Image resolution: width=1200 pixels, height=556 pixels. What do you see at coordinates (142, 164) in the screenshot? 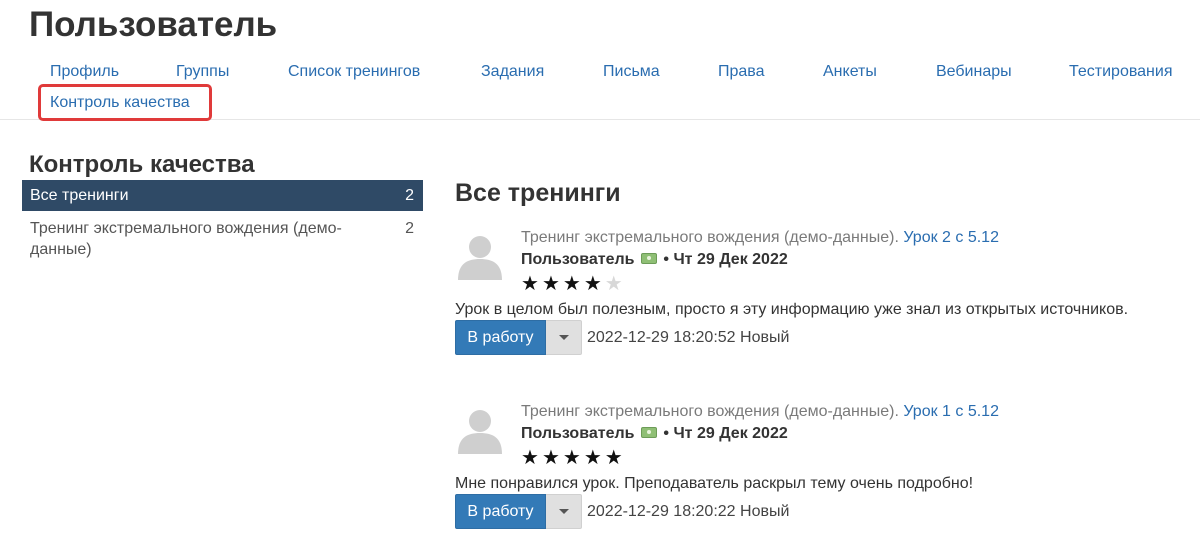
I see `sidebar-title: Контроль качества` at bounding box center [142, 164].